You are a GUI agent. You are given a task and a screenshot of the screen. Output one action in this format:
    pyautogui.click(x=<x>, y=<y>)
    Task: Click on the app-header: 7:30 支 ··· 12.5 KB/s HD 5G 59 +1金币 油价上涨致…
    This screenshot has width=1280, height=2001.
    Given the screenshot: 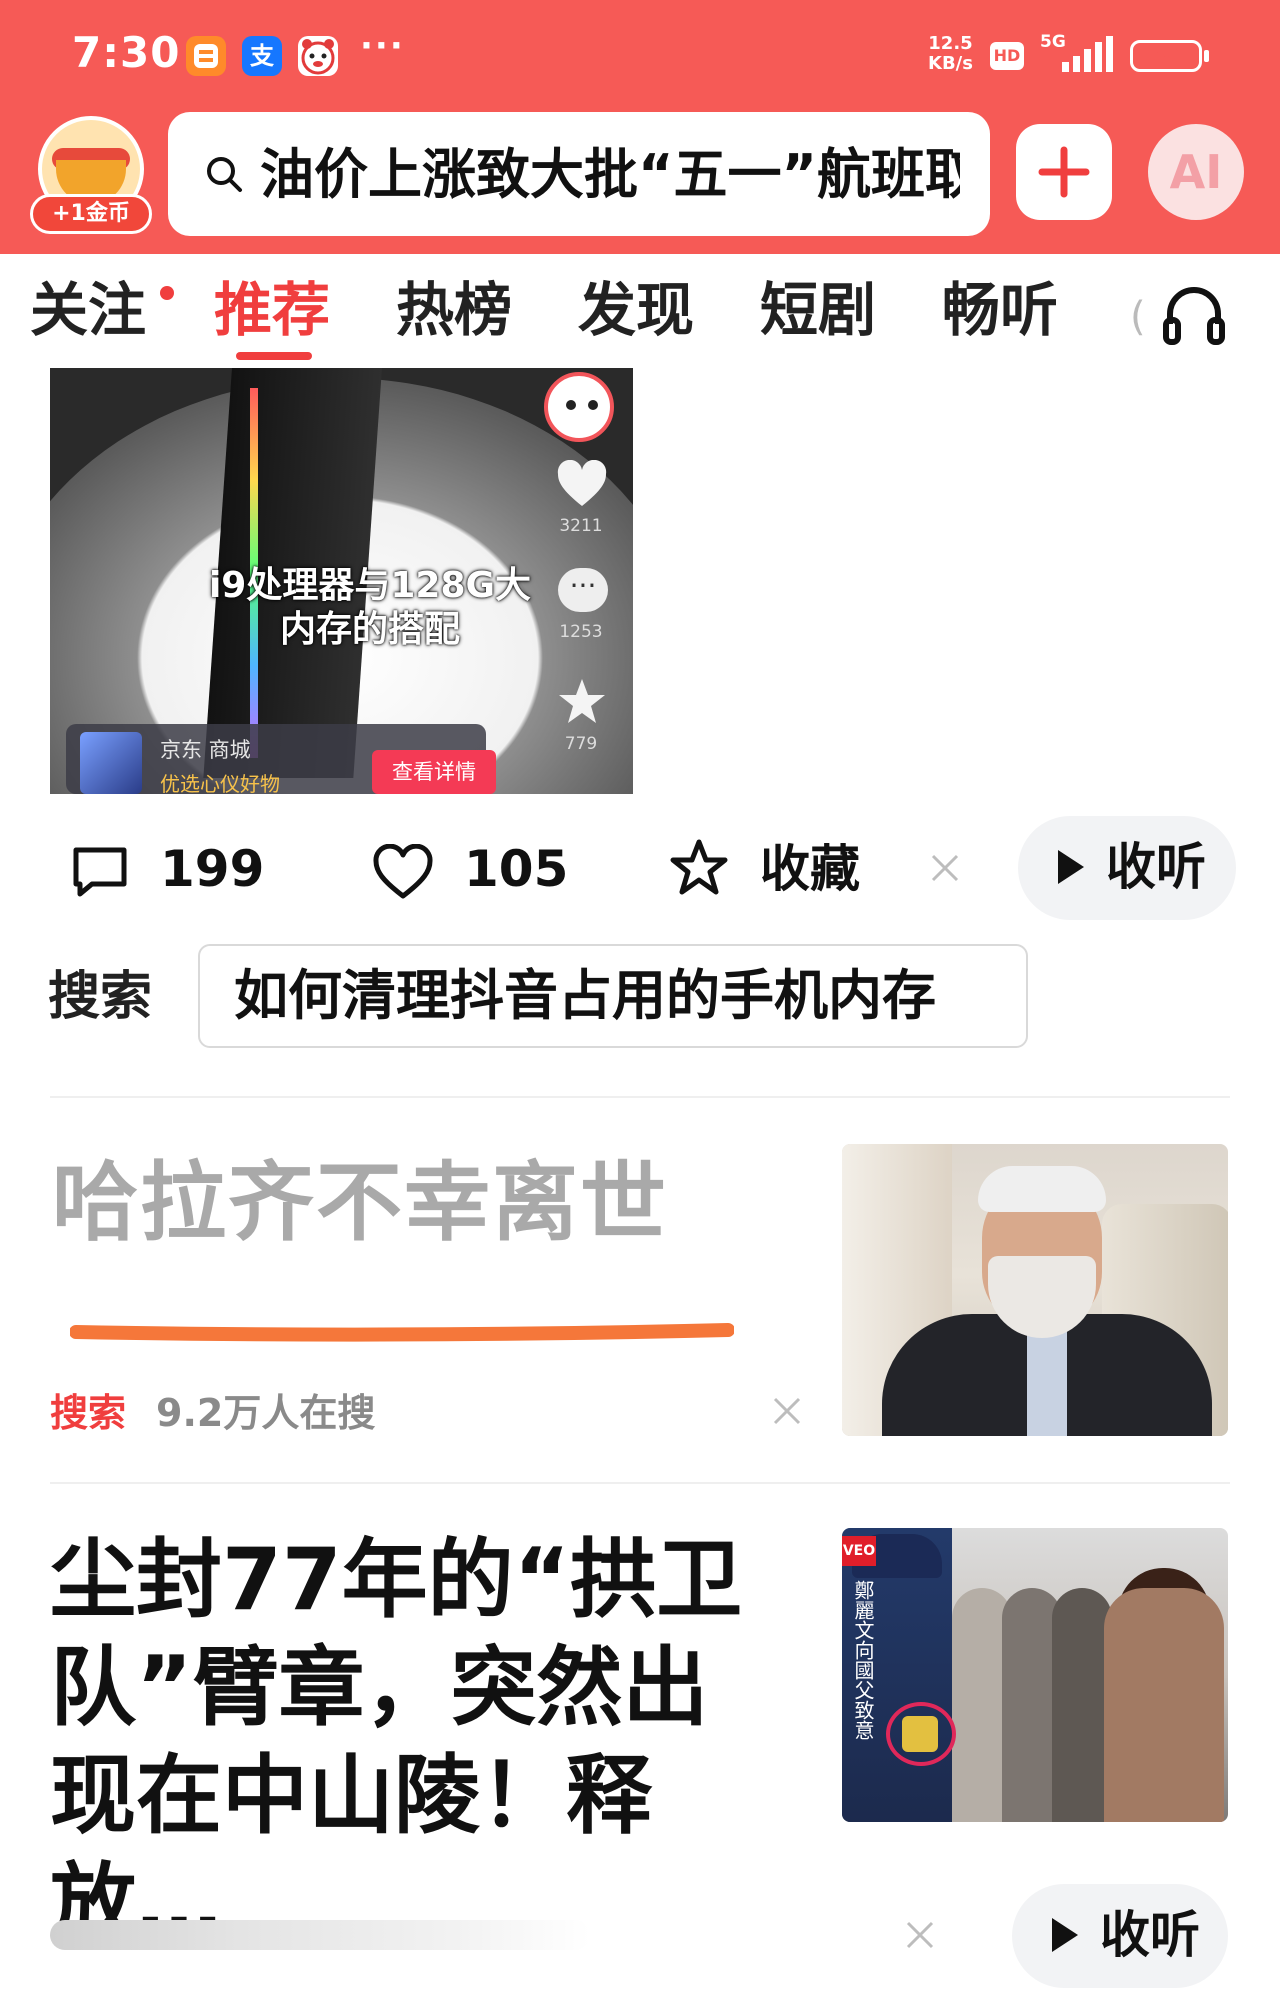 What is the action you would take?
    pyautogui.click(x=640, y=127)
    